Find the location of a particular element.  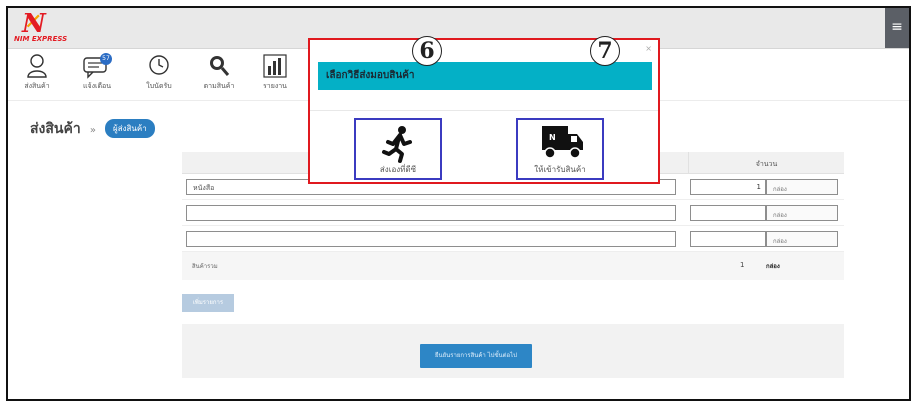

bar-chart-icon is located at coordinates (275, 66).